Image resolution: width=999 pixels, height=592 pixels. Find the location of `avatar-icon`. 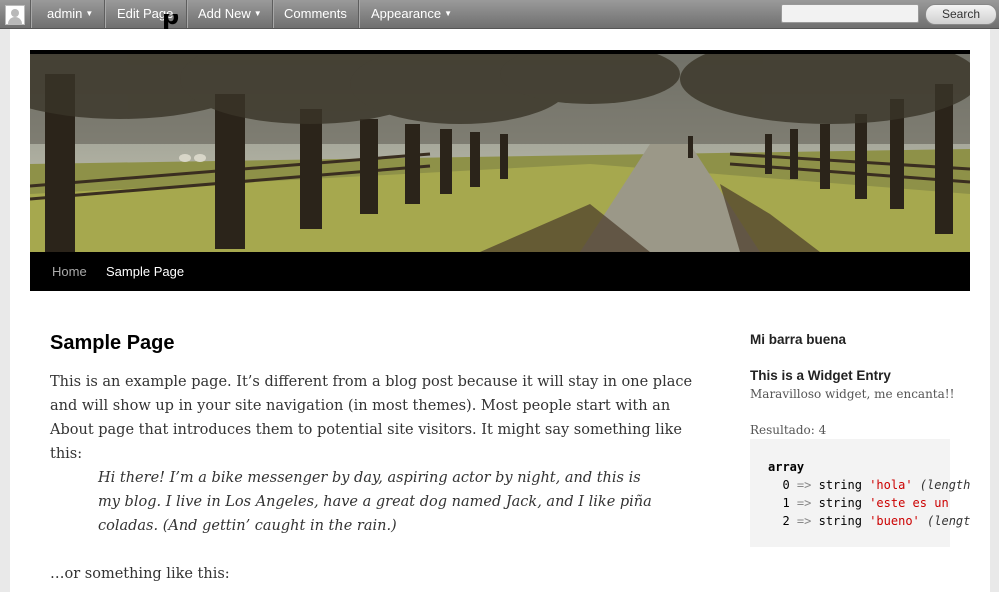

avatar-icon is located at coordinates (15, 15).